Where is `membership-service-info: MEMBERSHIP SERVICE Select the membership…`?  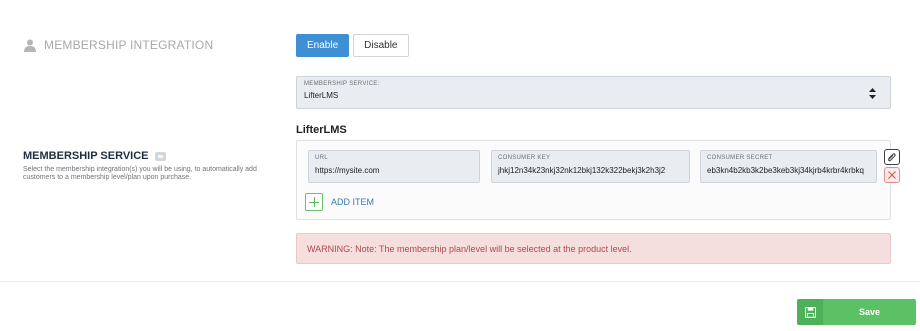
membership-service-info: MEMBERSHIP SERVICE Select the membership… is located at coordinates (143, 166).